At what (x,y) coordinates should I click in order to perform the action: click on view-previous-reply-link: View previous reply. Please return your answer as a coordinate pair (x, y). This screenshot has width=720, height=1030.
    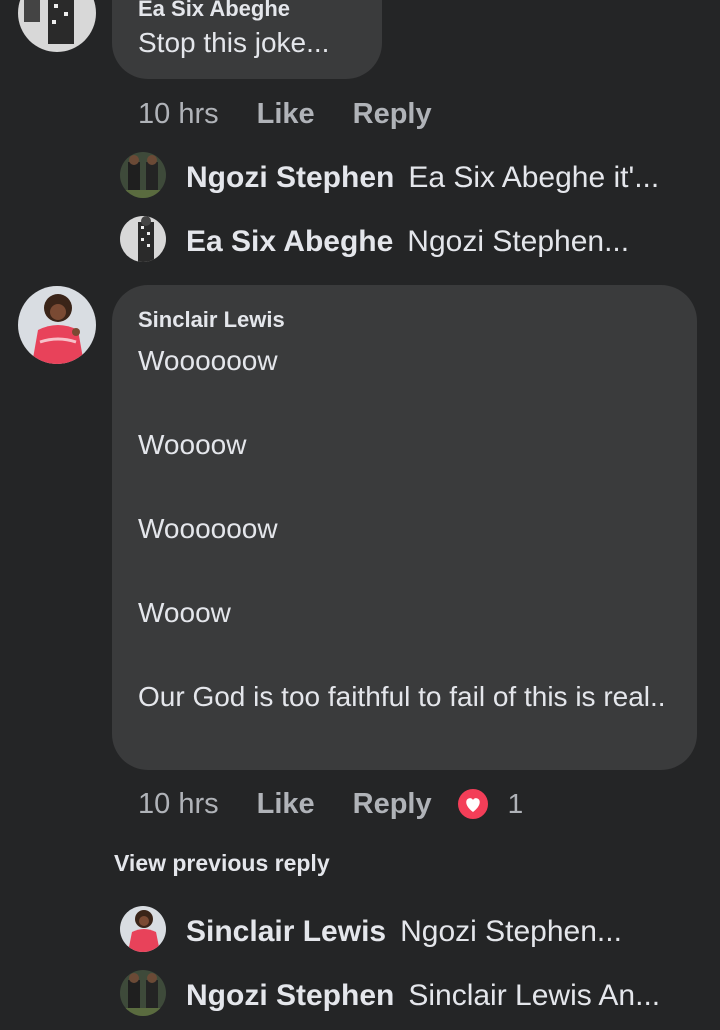
    Looking at the image, I should click on (222, 863).